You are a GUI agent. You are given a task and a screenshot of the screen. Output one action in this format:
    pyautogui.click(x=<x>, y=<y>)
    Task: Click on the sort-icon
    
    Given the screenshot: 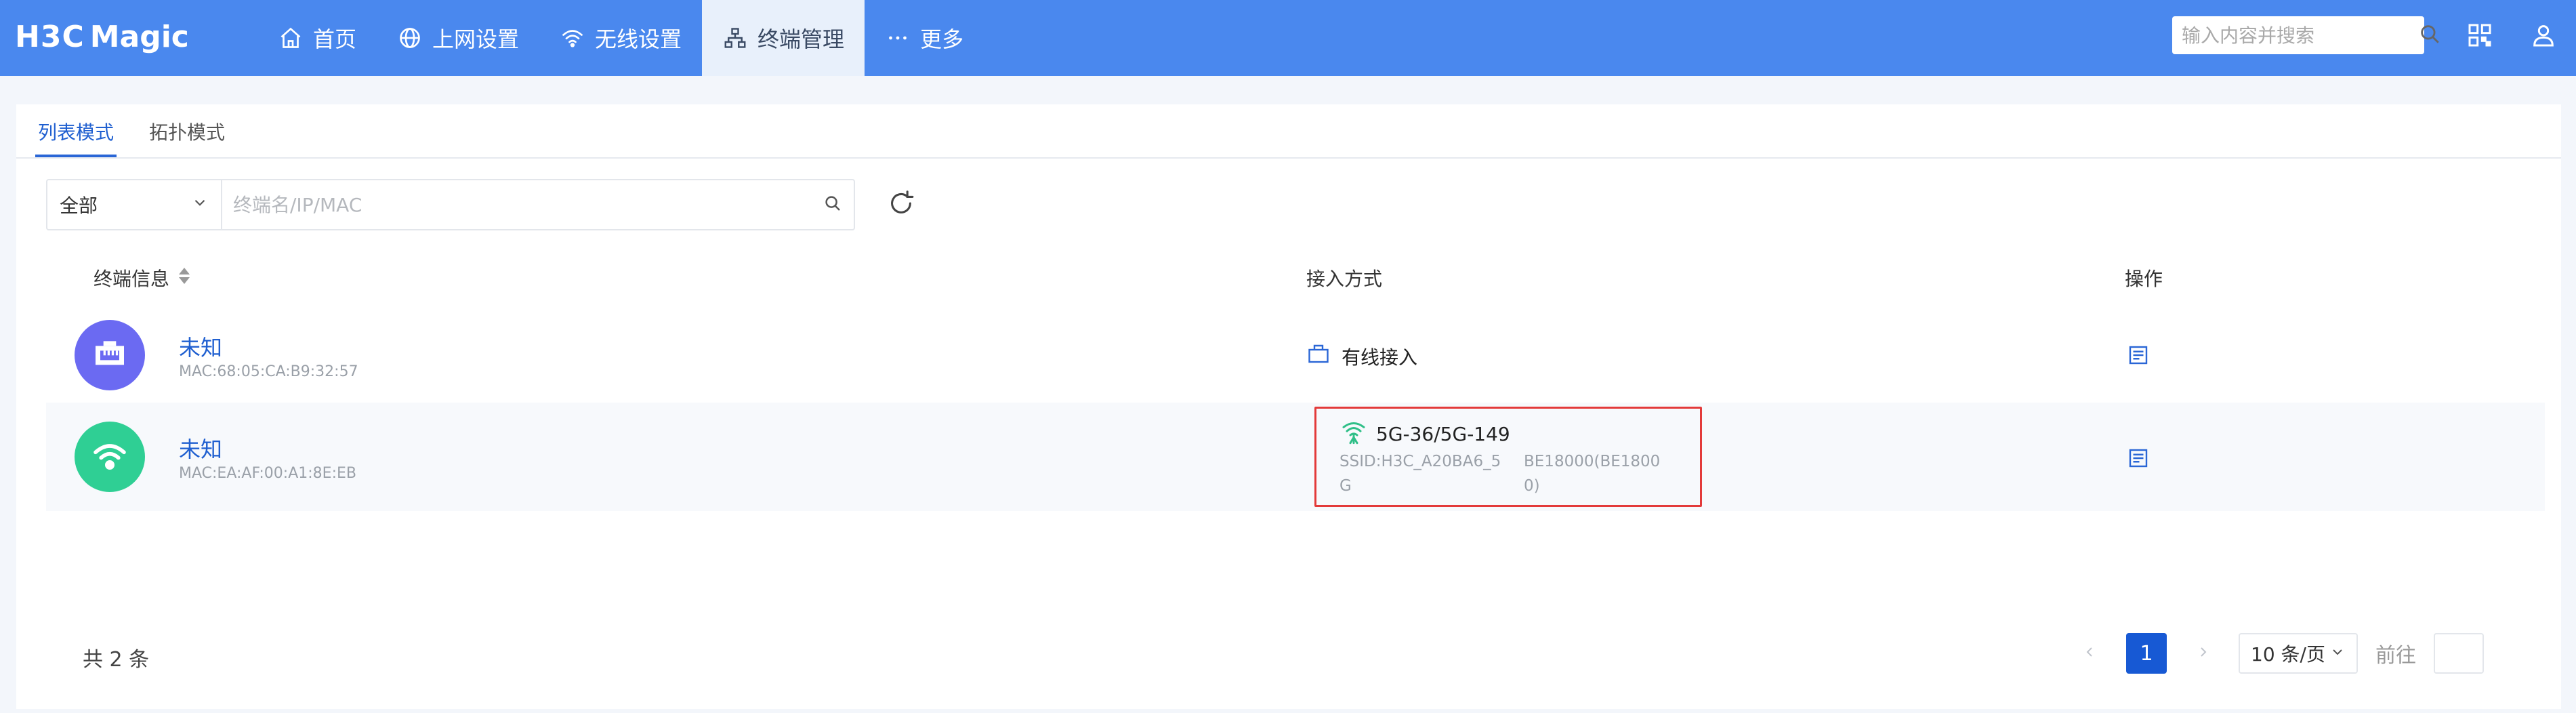 What is the action you would take?
    pyautogui.click(x=180, y=278)
    